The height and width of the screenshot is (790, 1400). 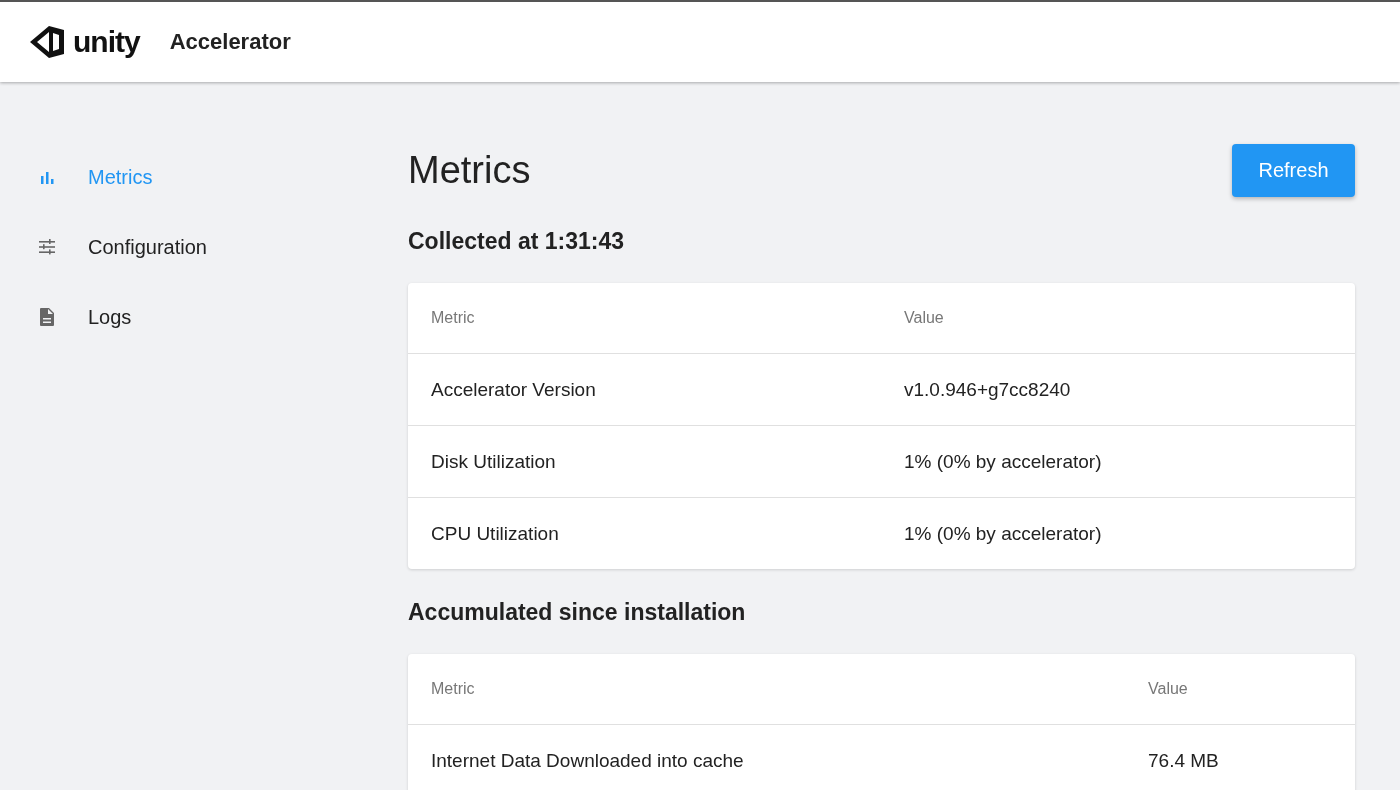 I want to click on sidebar-item: Configuration, so click(x=103, y=247).